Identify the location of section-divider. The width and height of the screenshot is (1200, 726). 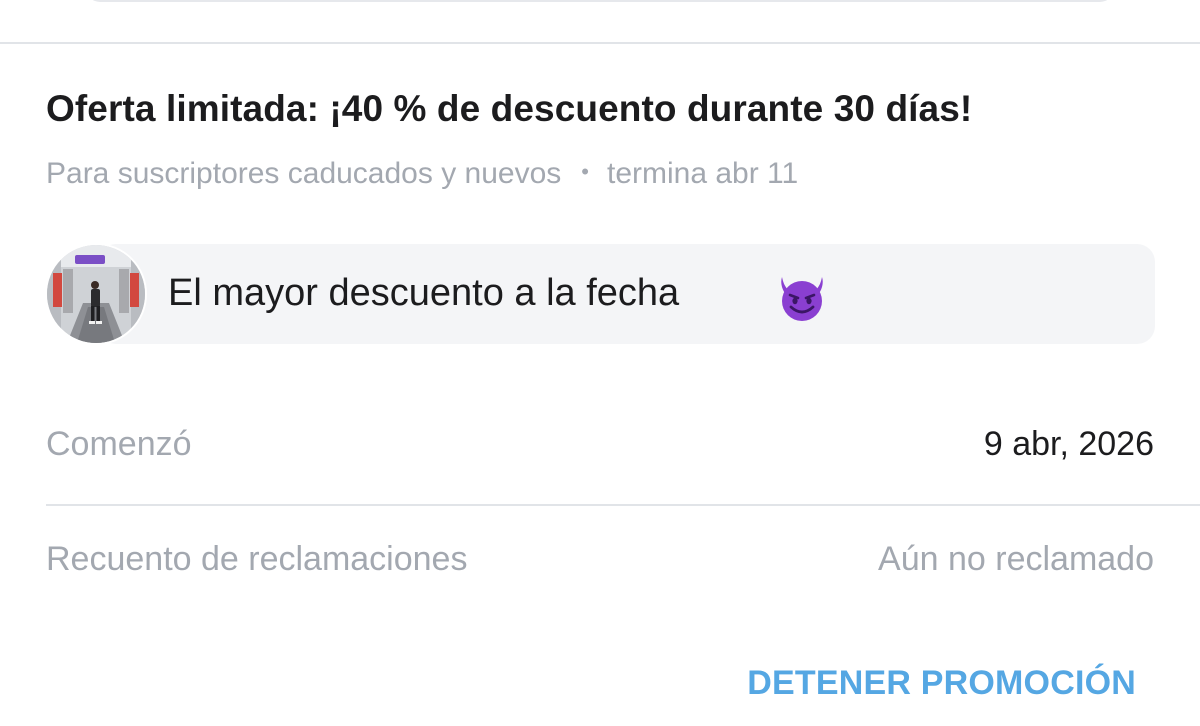
(600, 43).